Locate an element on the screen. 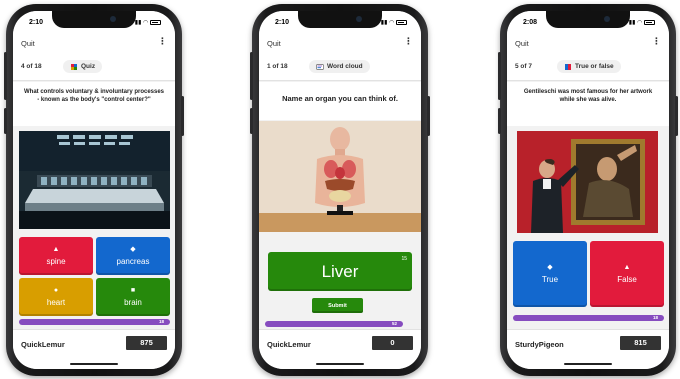  word-cloud-icon is located at coordinates (320, 66).